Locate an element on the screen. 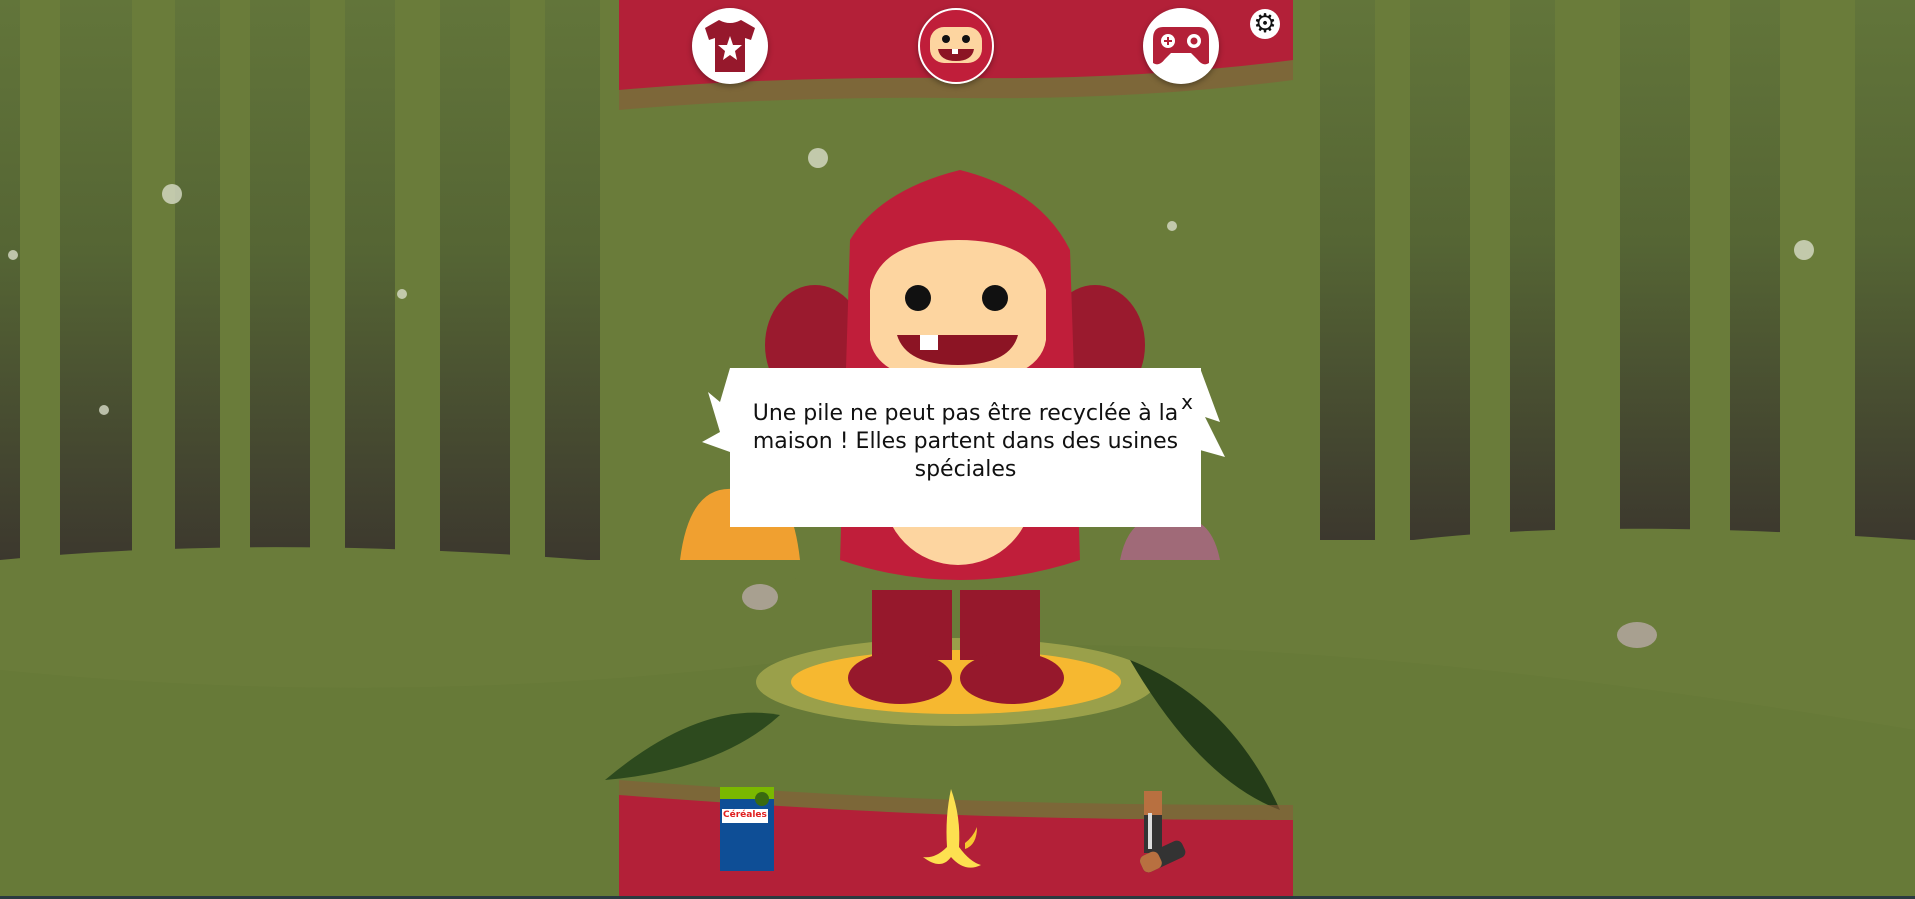 The width and height of the screenshot is (1915, 899). batteries-item is located at coordinates (1165, 830).